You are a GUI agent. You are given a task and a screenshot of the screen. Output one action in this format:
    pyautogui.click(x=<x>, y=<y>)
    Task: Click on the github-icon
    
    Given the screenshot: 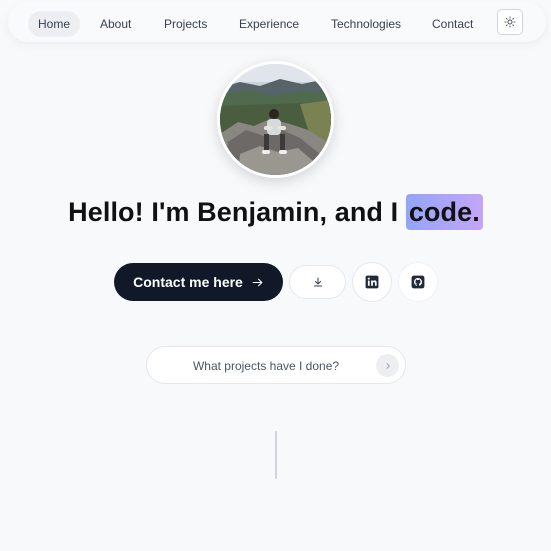 What is the action you would take?
    pyautogui.click(x=418, y=282)
    